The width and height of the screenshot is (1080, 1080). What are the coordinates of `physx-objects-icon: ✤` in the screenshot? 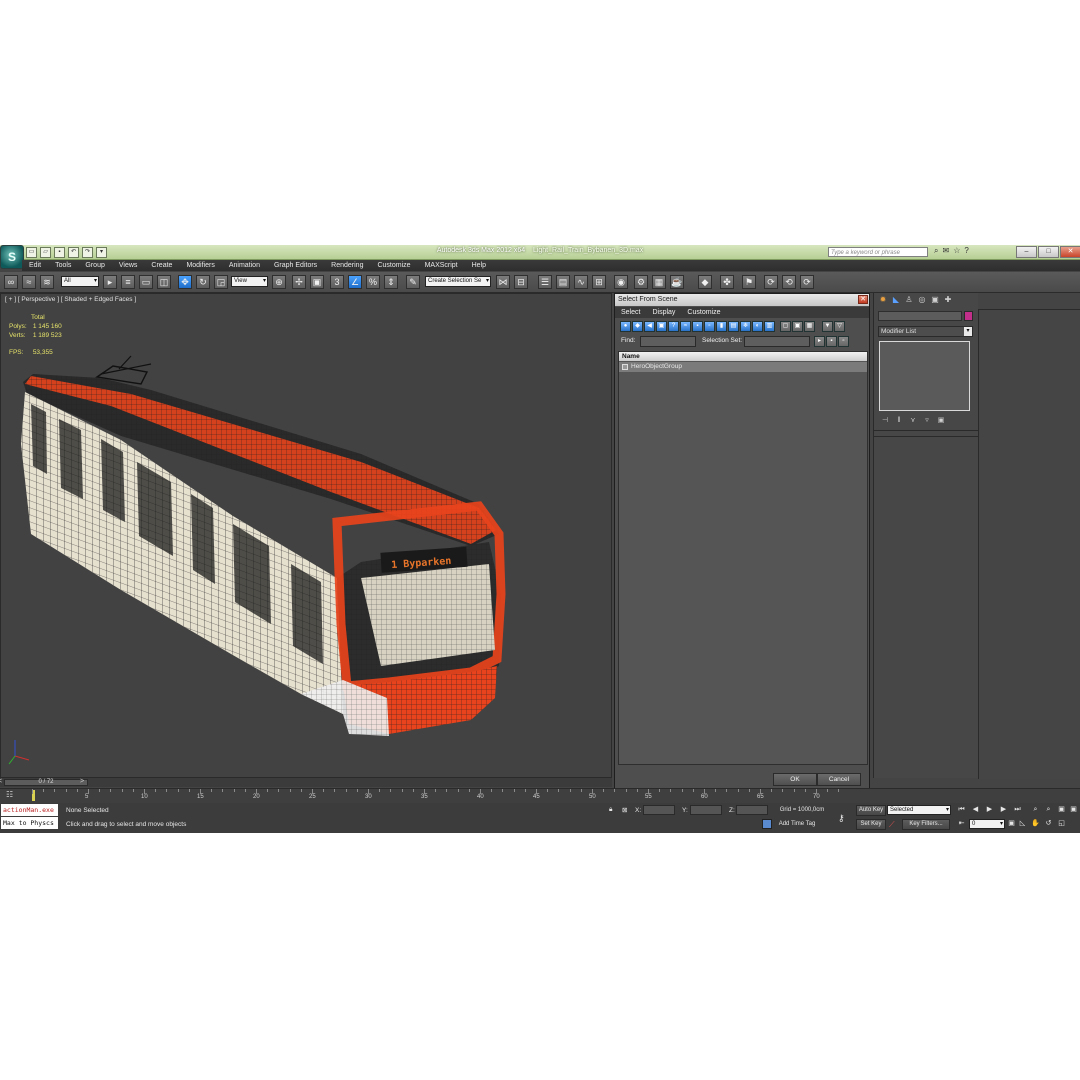 It's located at (727, 282).